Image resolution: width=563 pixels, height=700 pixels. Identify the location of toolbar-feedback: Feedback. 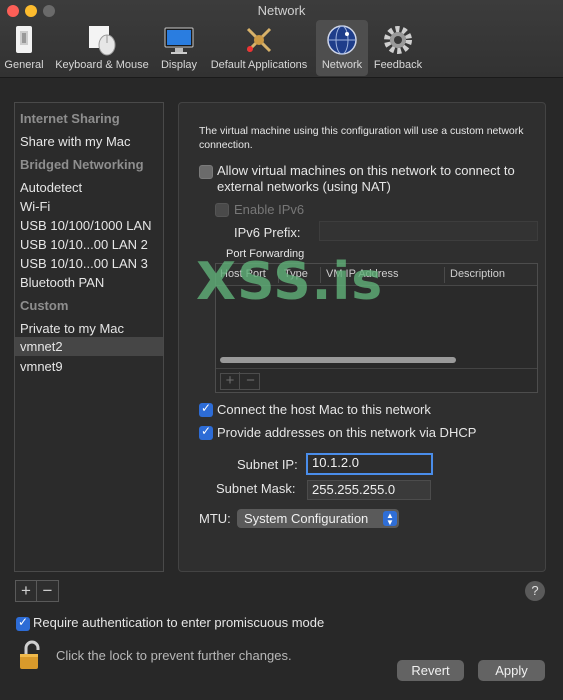
(398, 48).